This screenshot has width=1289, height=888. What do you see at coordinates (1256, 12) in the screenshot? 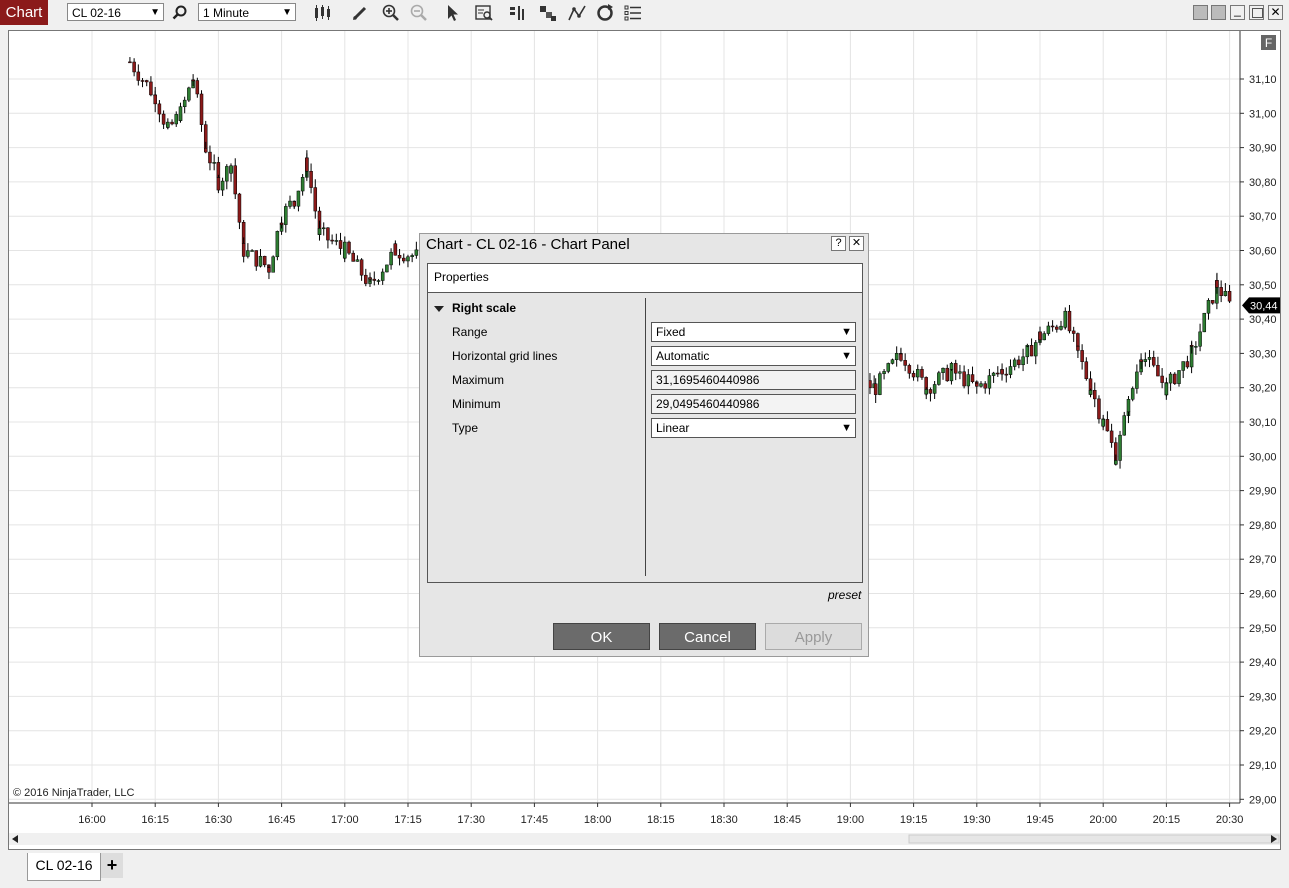
I see `maximize-icon` at bounding box center [1256, 12].